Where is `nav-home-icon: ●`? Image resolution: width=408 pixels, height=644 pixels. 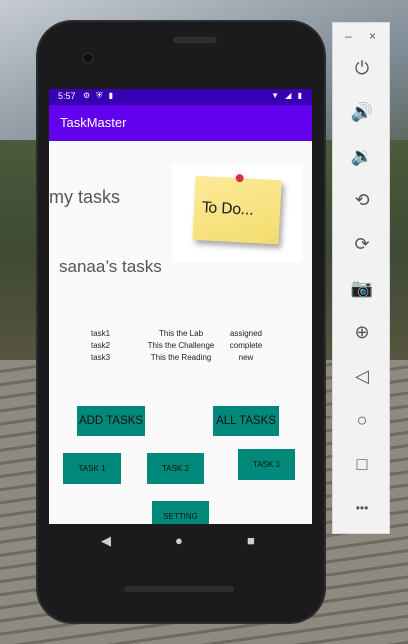
nav-home-icon: ● is located at coordinates (179, 540).